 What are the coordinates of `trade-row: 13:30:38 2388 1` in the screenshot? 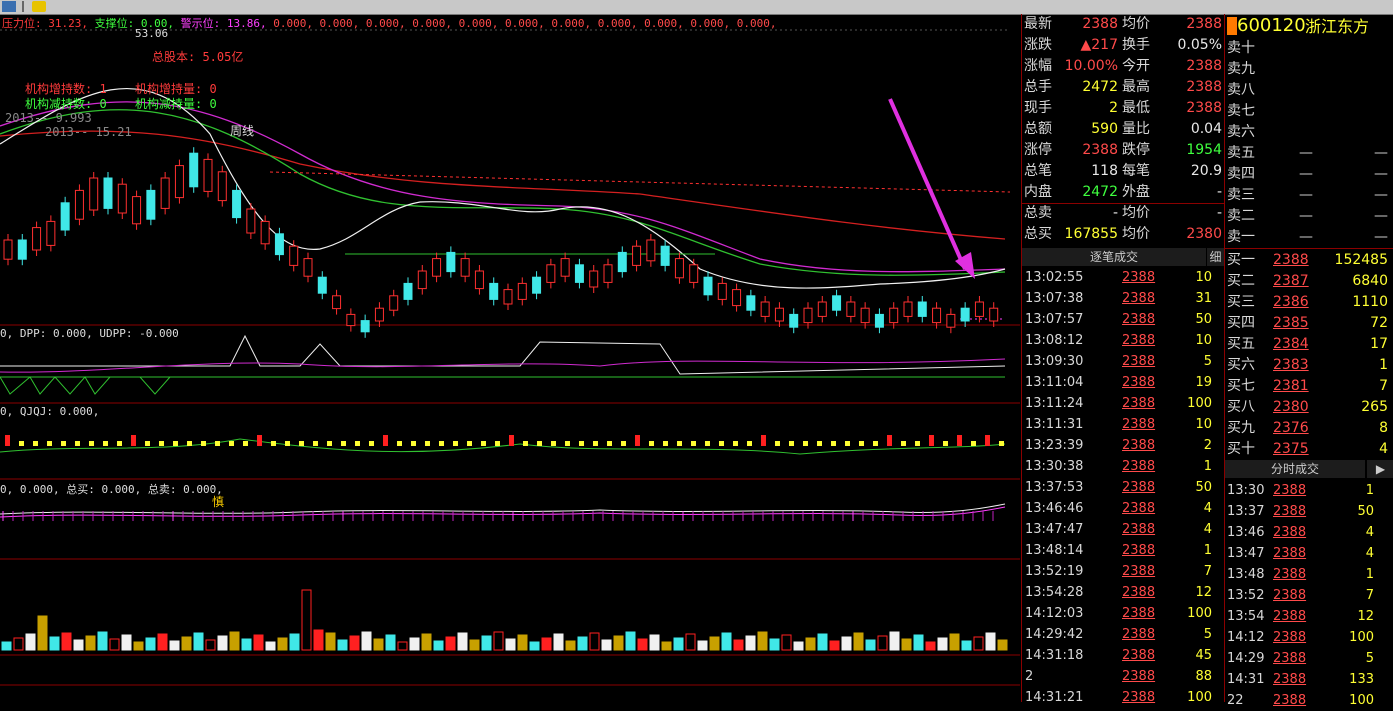 It's located at (1123, 466).